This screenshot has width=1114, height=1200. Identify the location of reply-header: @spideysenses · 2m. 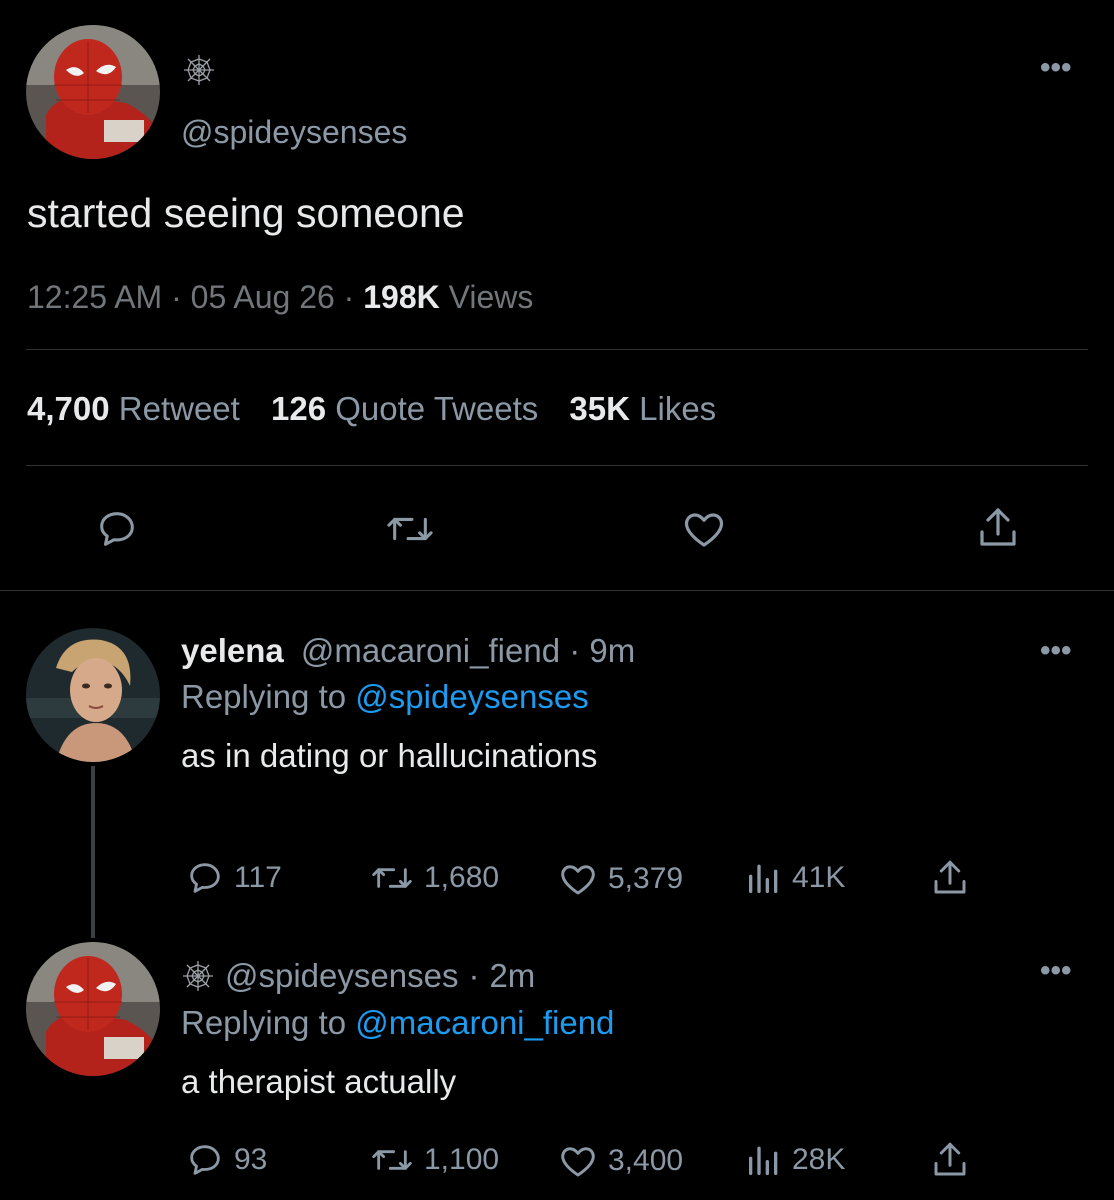
(358, 976).